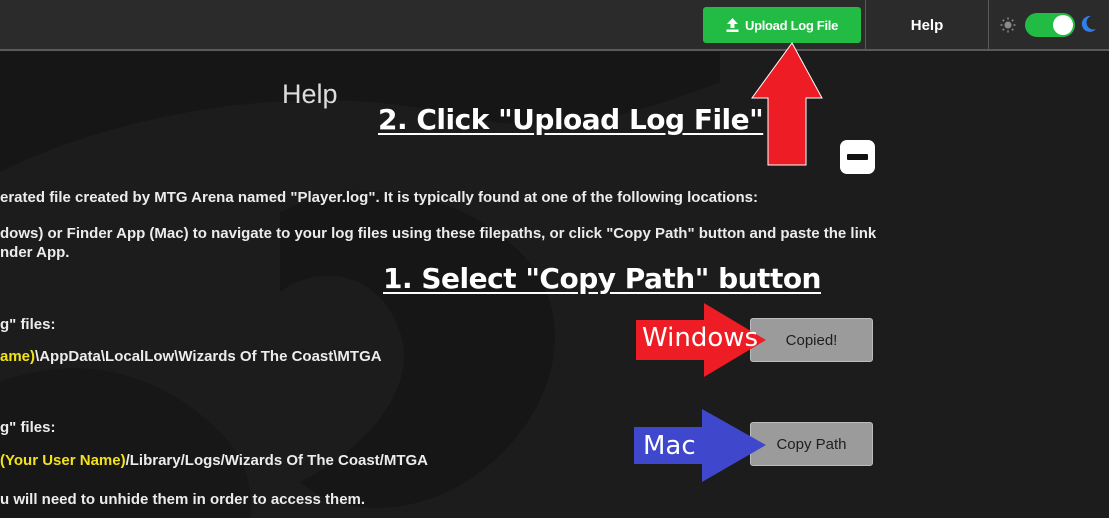 The width and height of the screenshot is (1109, 518). Describe the element at coordinates (669, 446) in the screenshot. I see `mac-annotation-label: Mac` at that location.